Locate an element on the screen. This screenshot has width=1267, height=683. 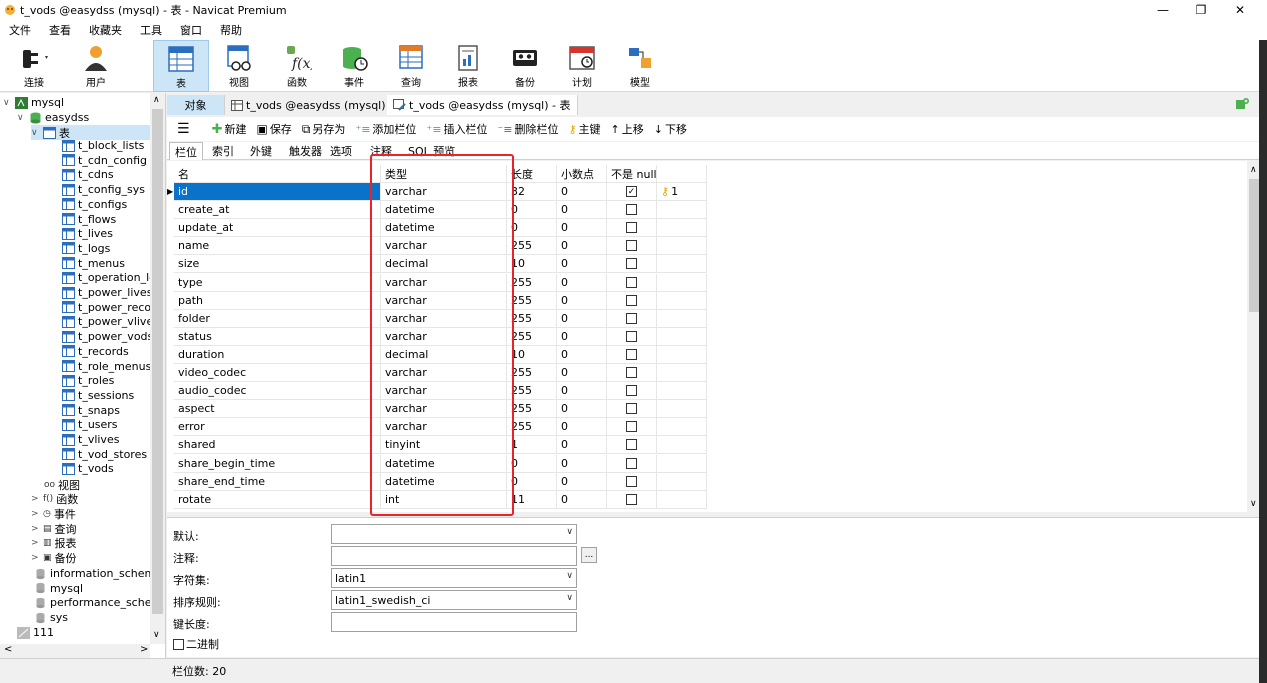
scroll-up-arrow-icon: ∧ is located at coordinates (1253, 170).